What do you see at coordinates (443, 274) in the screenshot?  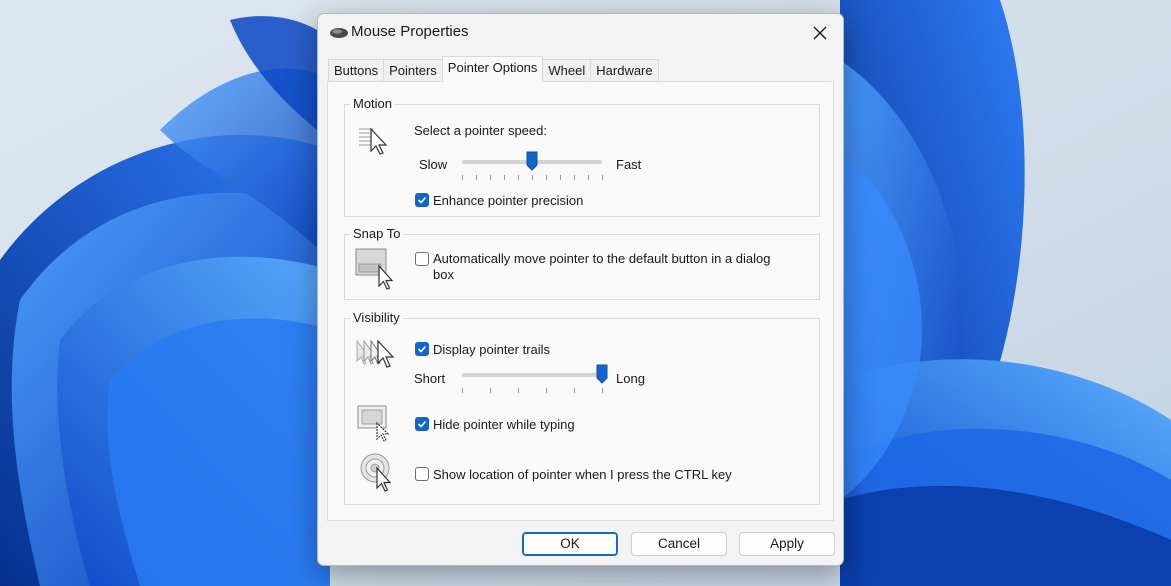 I see `snap-to-label-line2: box` at bounding box center [443, 274].